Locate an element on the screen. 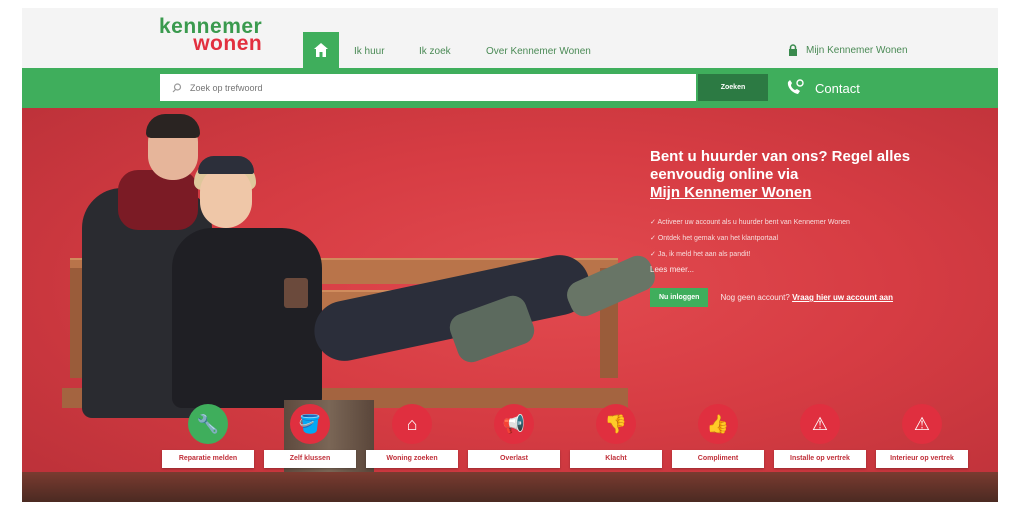  search-bar: Zoeken Contact is located at coordinates (510, 88).